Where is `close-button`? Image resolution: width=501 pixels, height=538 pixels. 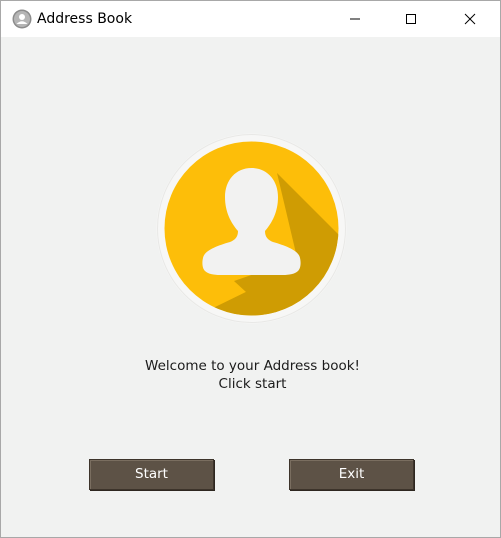
close-button is located at coordinates (470, 19).